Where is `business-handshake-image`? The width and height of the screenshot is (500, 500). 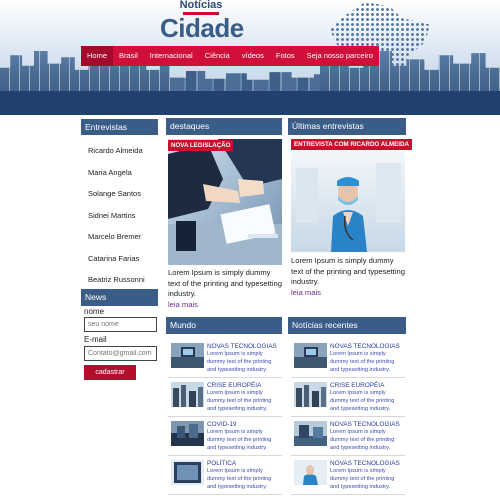
business-handshake-image is located at coordinates (225, 202).